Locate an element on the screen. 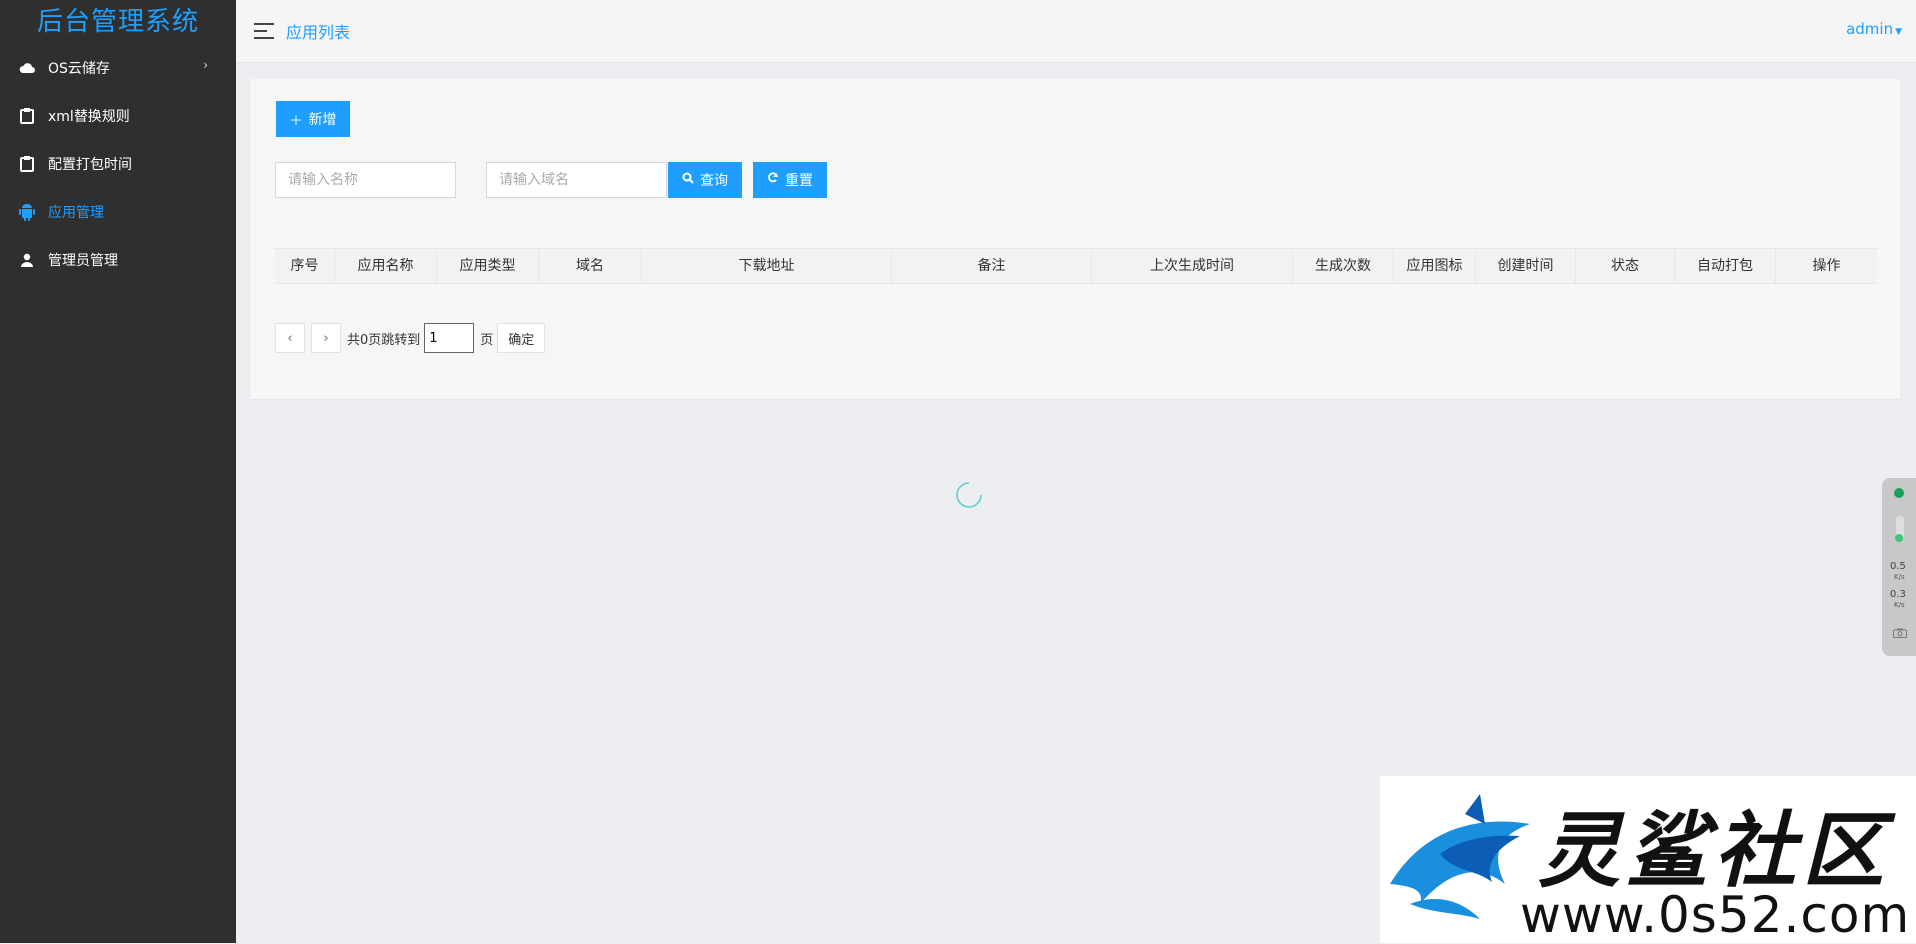  page-unit-text: 页 is located at coordinates (487, 340).